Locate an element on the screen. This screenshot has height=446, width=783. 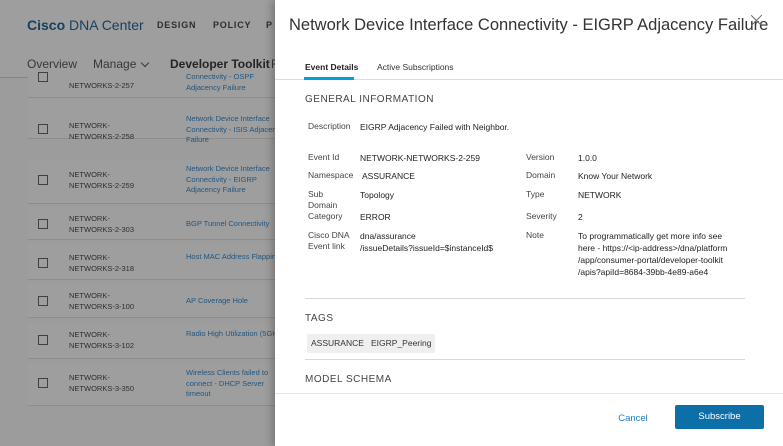
tag-chip: EIGRP_Peering is located at coordinates (401, 343).